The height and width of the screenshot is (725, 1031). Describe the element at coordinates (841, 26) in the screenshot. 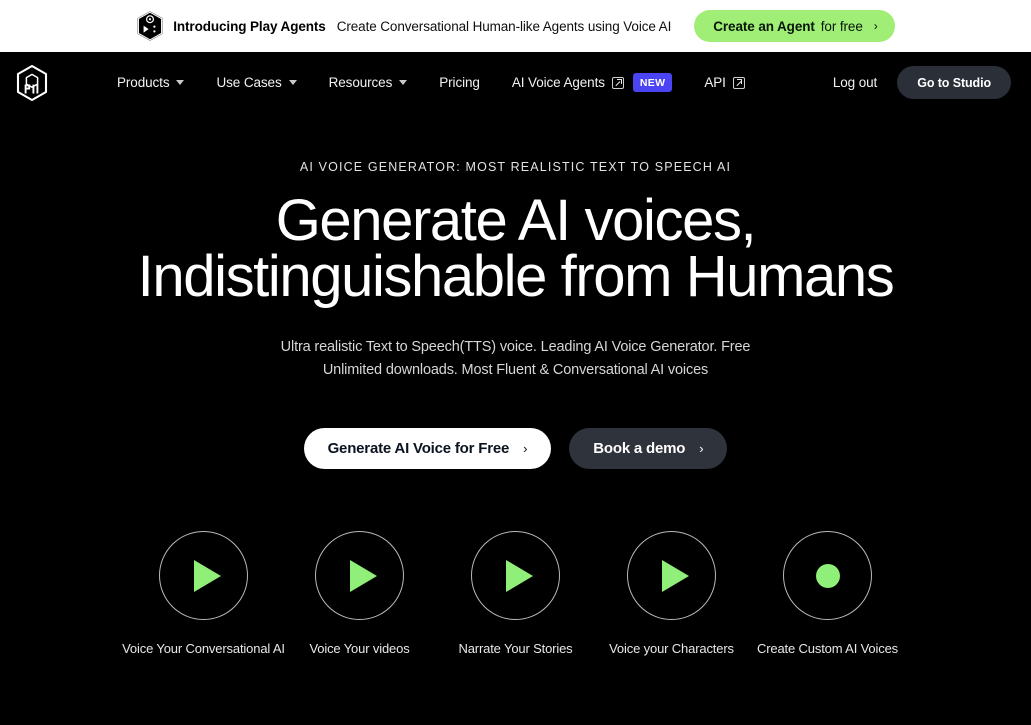

I see `banner-cta-light-label: for free` at that location.